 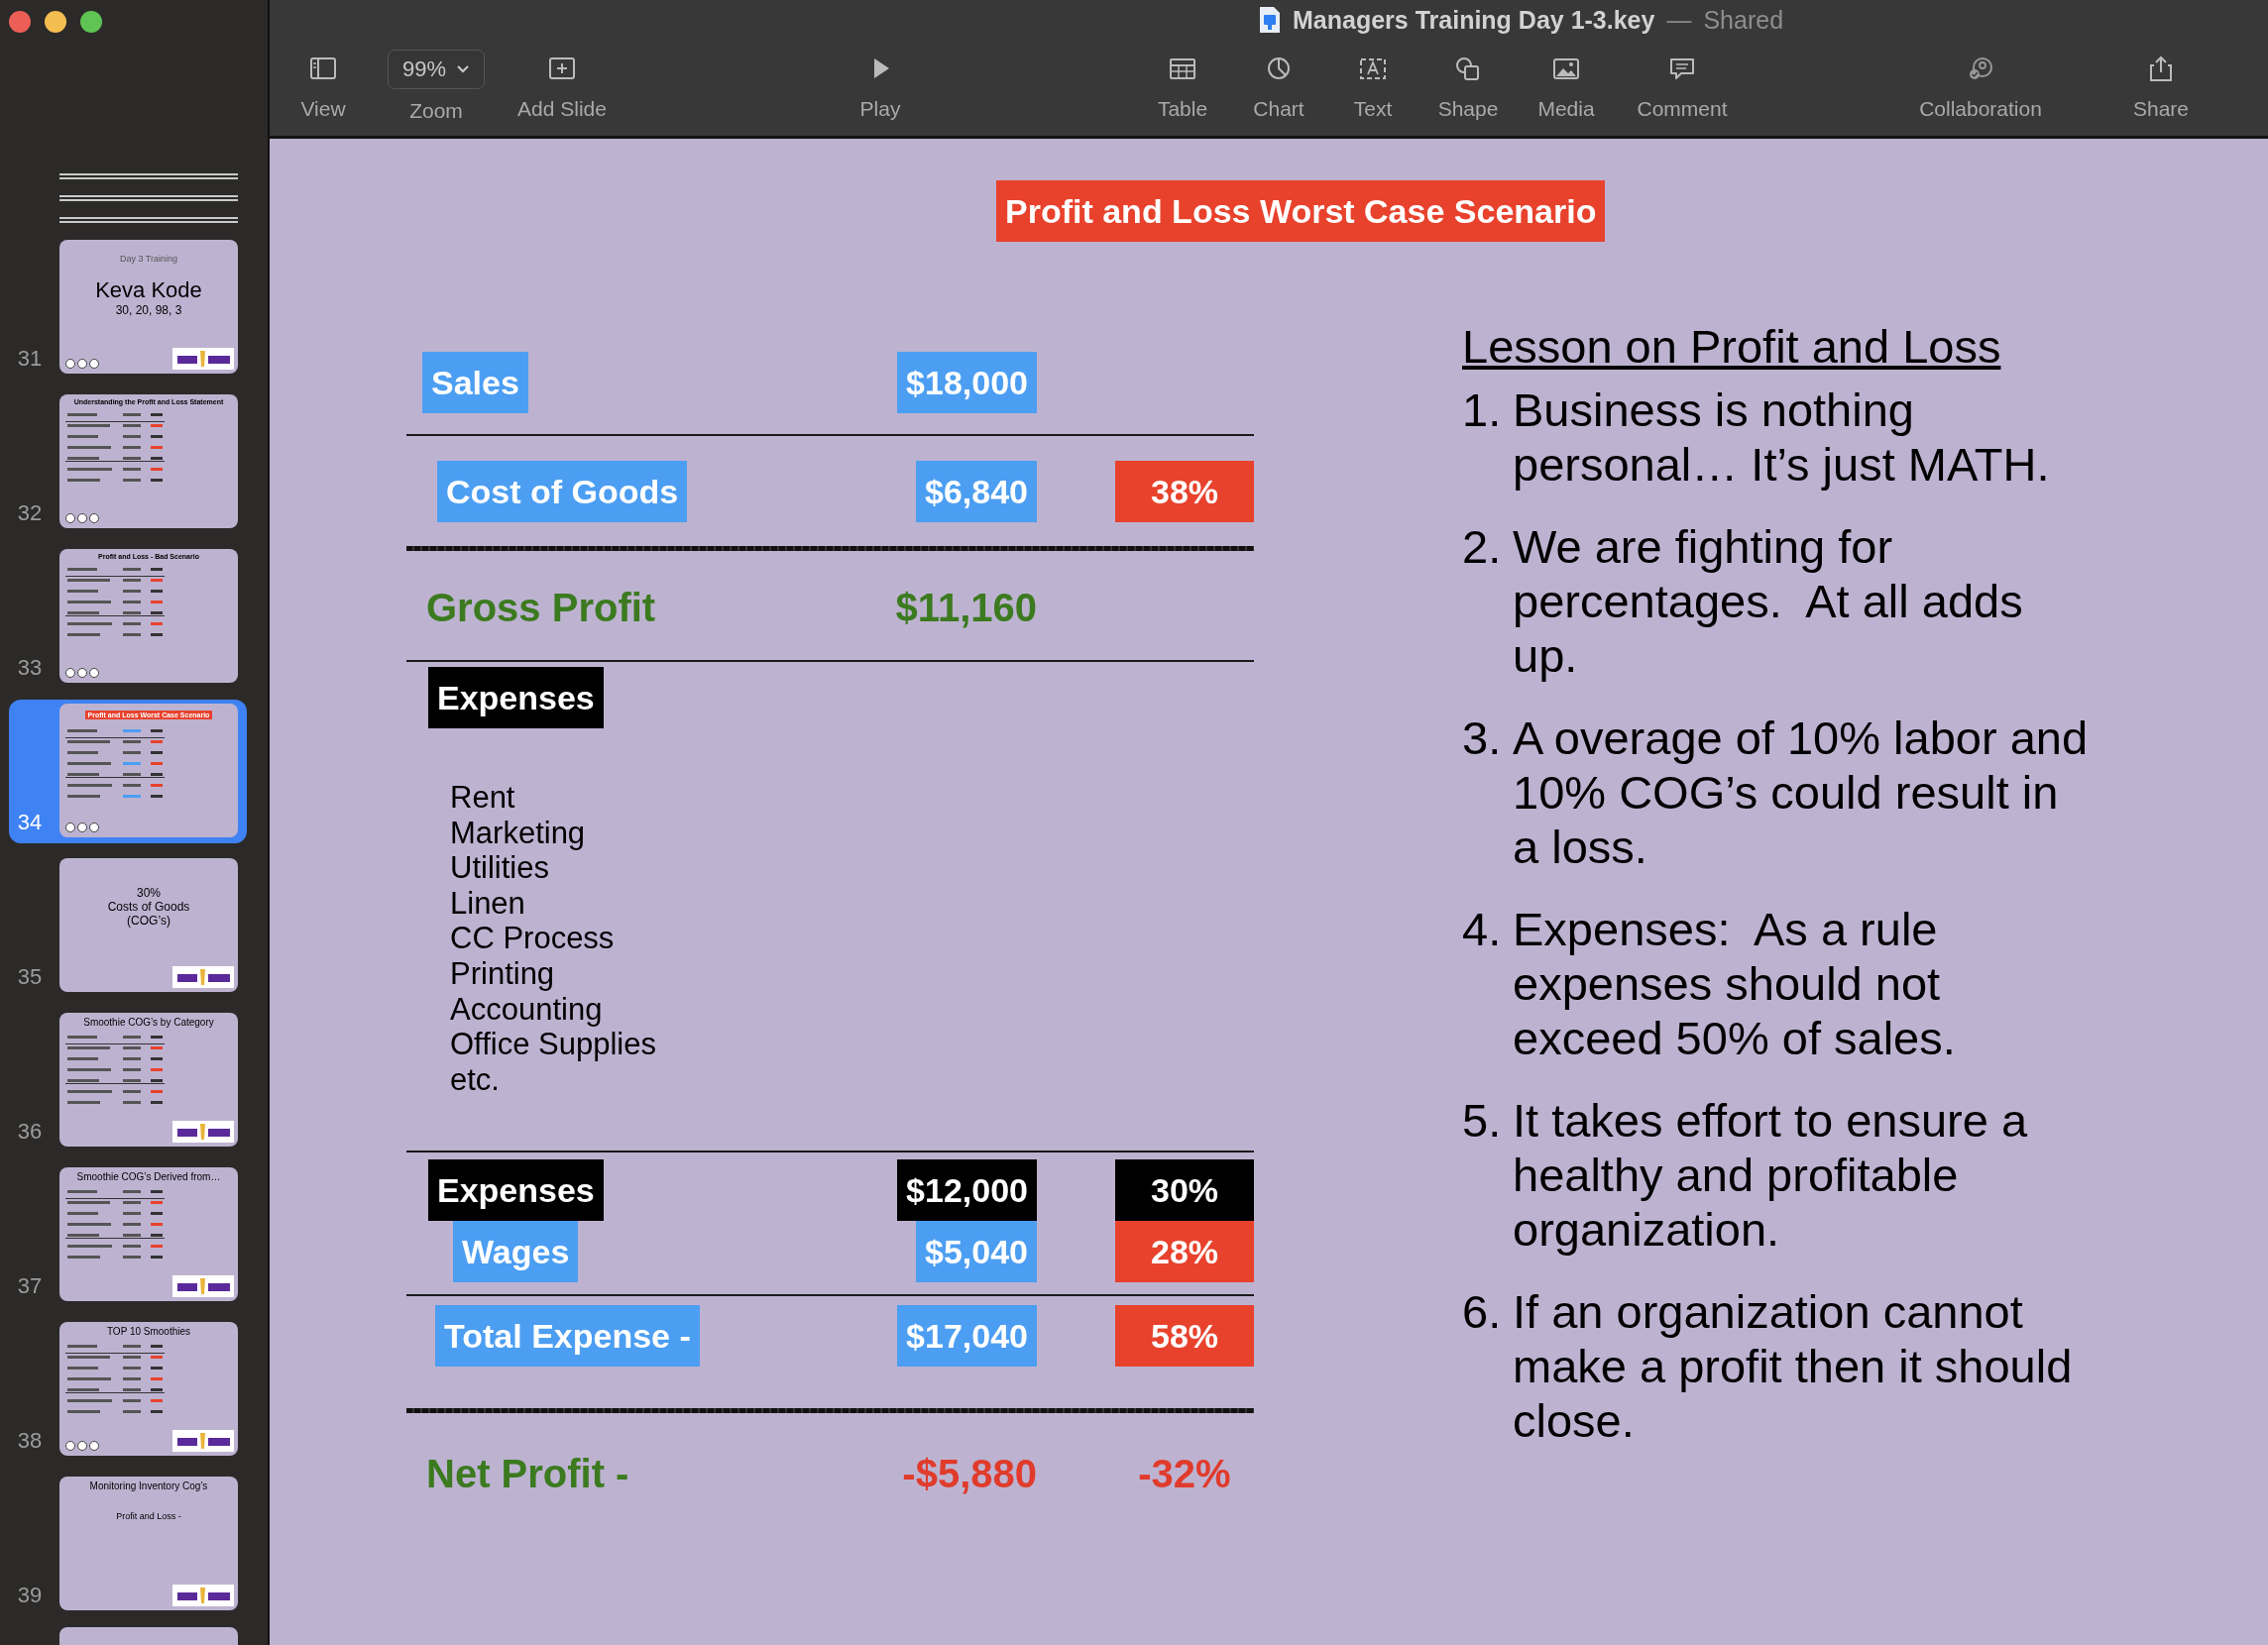 What do you see at coordinates (1482, 410) in the screenshot?
I see `list-number: 1.` at bounding box center [1482, 410].